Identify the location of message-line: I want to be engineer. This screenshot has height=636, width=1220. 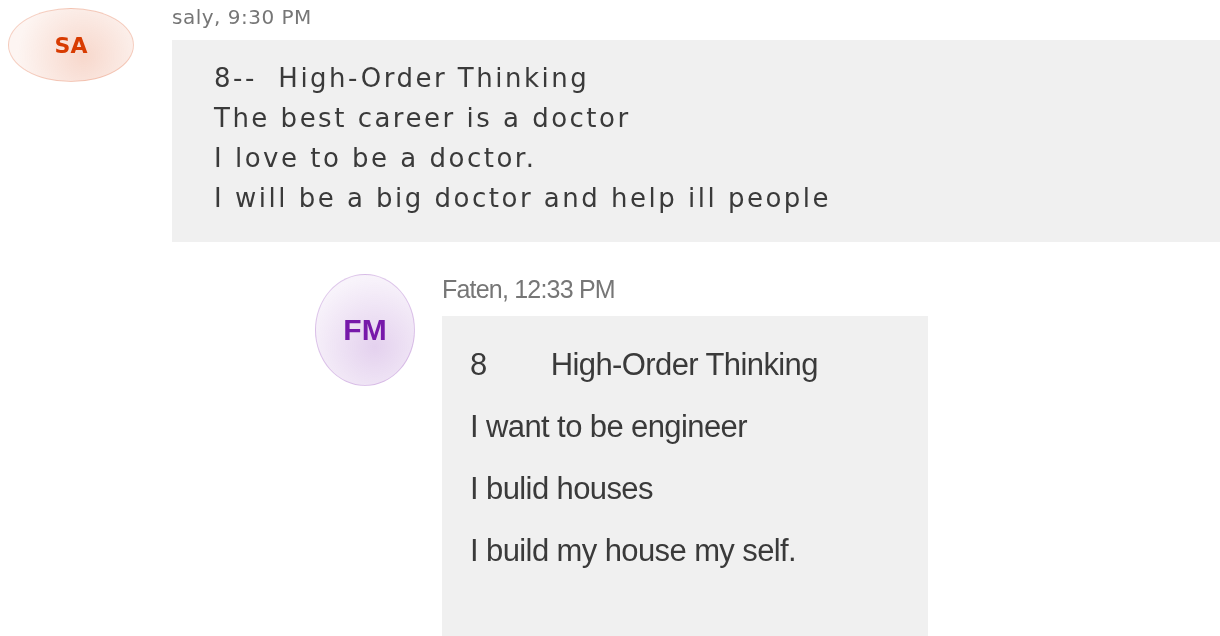
(608, 427).